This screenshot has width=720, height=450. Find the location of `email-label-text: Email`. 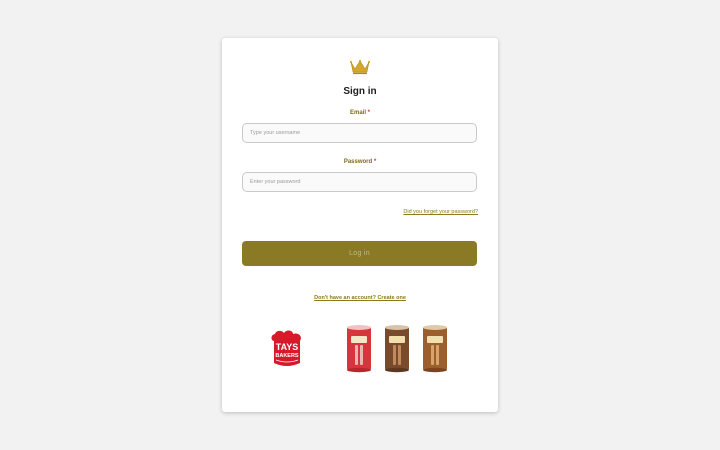

email-label-text: Email is located at coordinates (357, 113).